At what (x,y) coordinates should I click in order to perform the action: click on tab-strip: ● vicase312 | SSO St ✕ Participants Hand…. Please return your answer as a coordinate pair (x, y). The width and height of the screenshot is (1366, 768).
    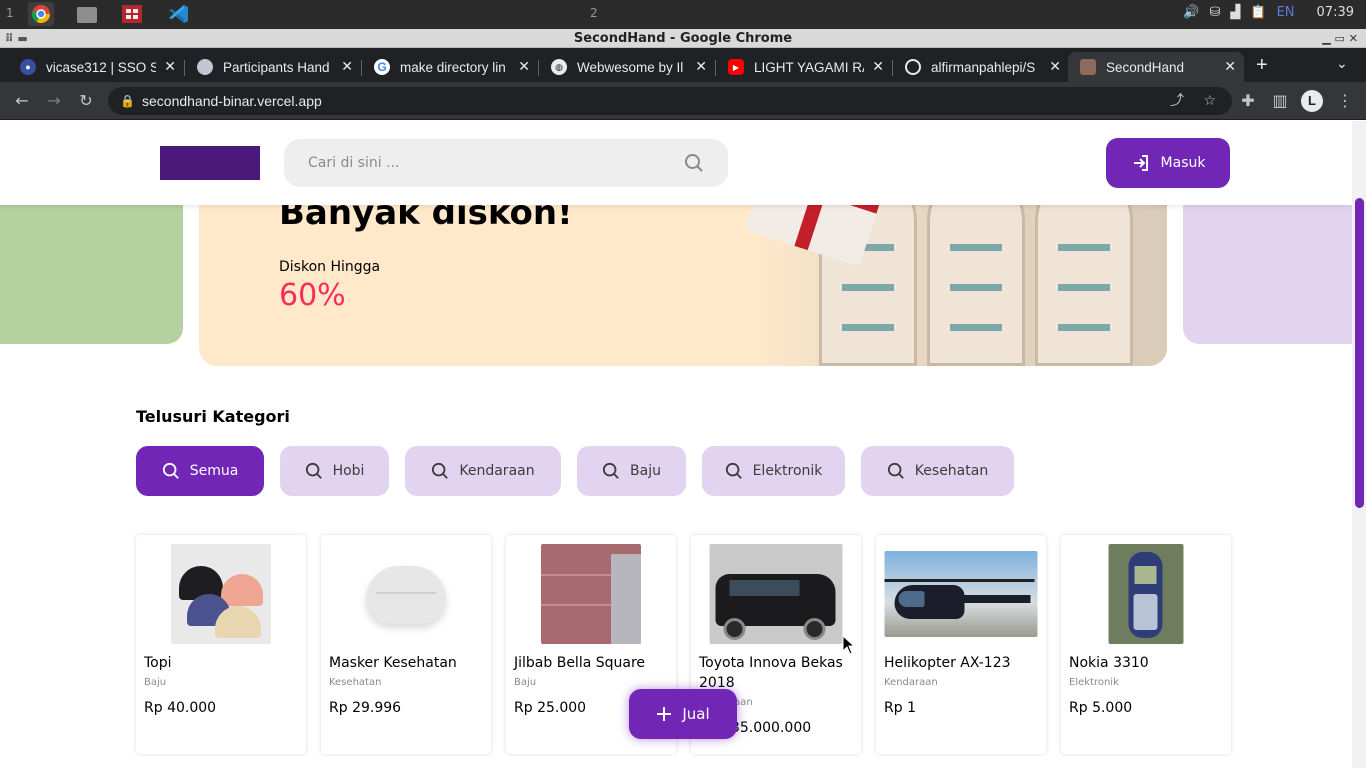
    Looking at the image, I should click on (683, 65).